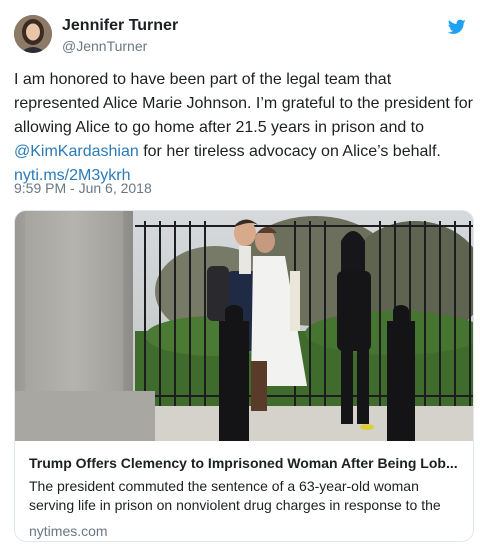  I want to click on author-display-name: Jennifer Turner, so click(120, 26).